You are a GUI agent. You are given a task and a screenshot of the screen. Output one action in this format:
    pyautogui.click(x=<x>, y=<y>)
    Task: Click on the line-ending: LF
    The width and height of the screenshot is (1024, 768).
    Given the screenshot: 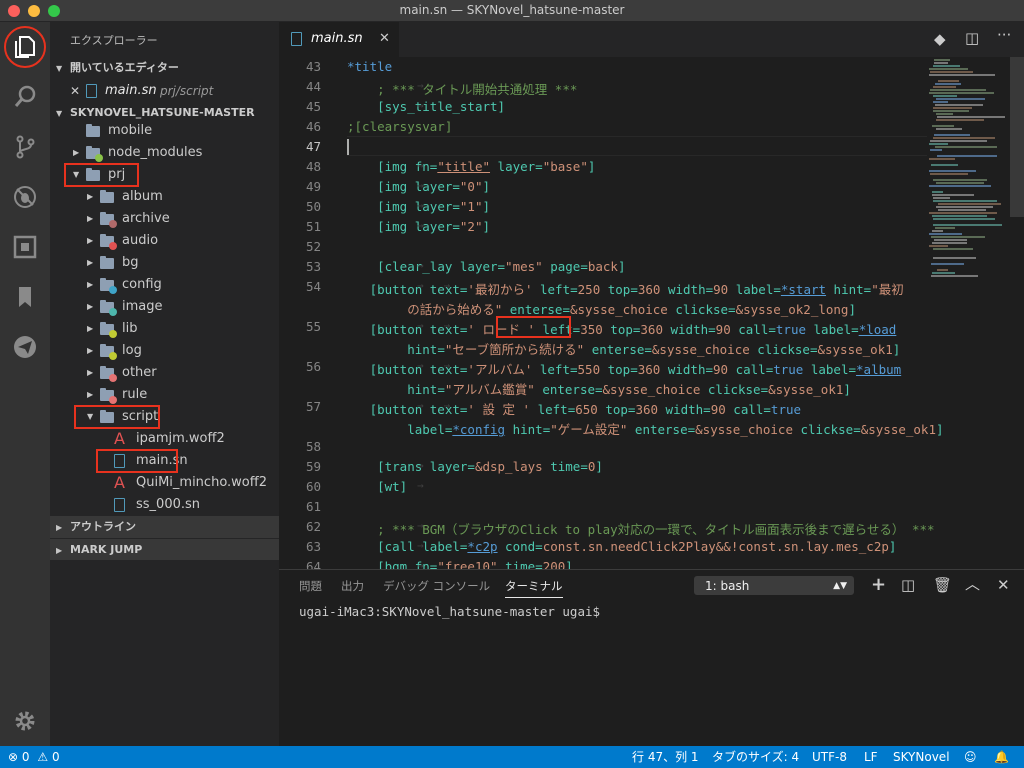 What is the action you would take?
    pyautogui.click(x=871, y=757)
    